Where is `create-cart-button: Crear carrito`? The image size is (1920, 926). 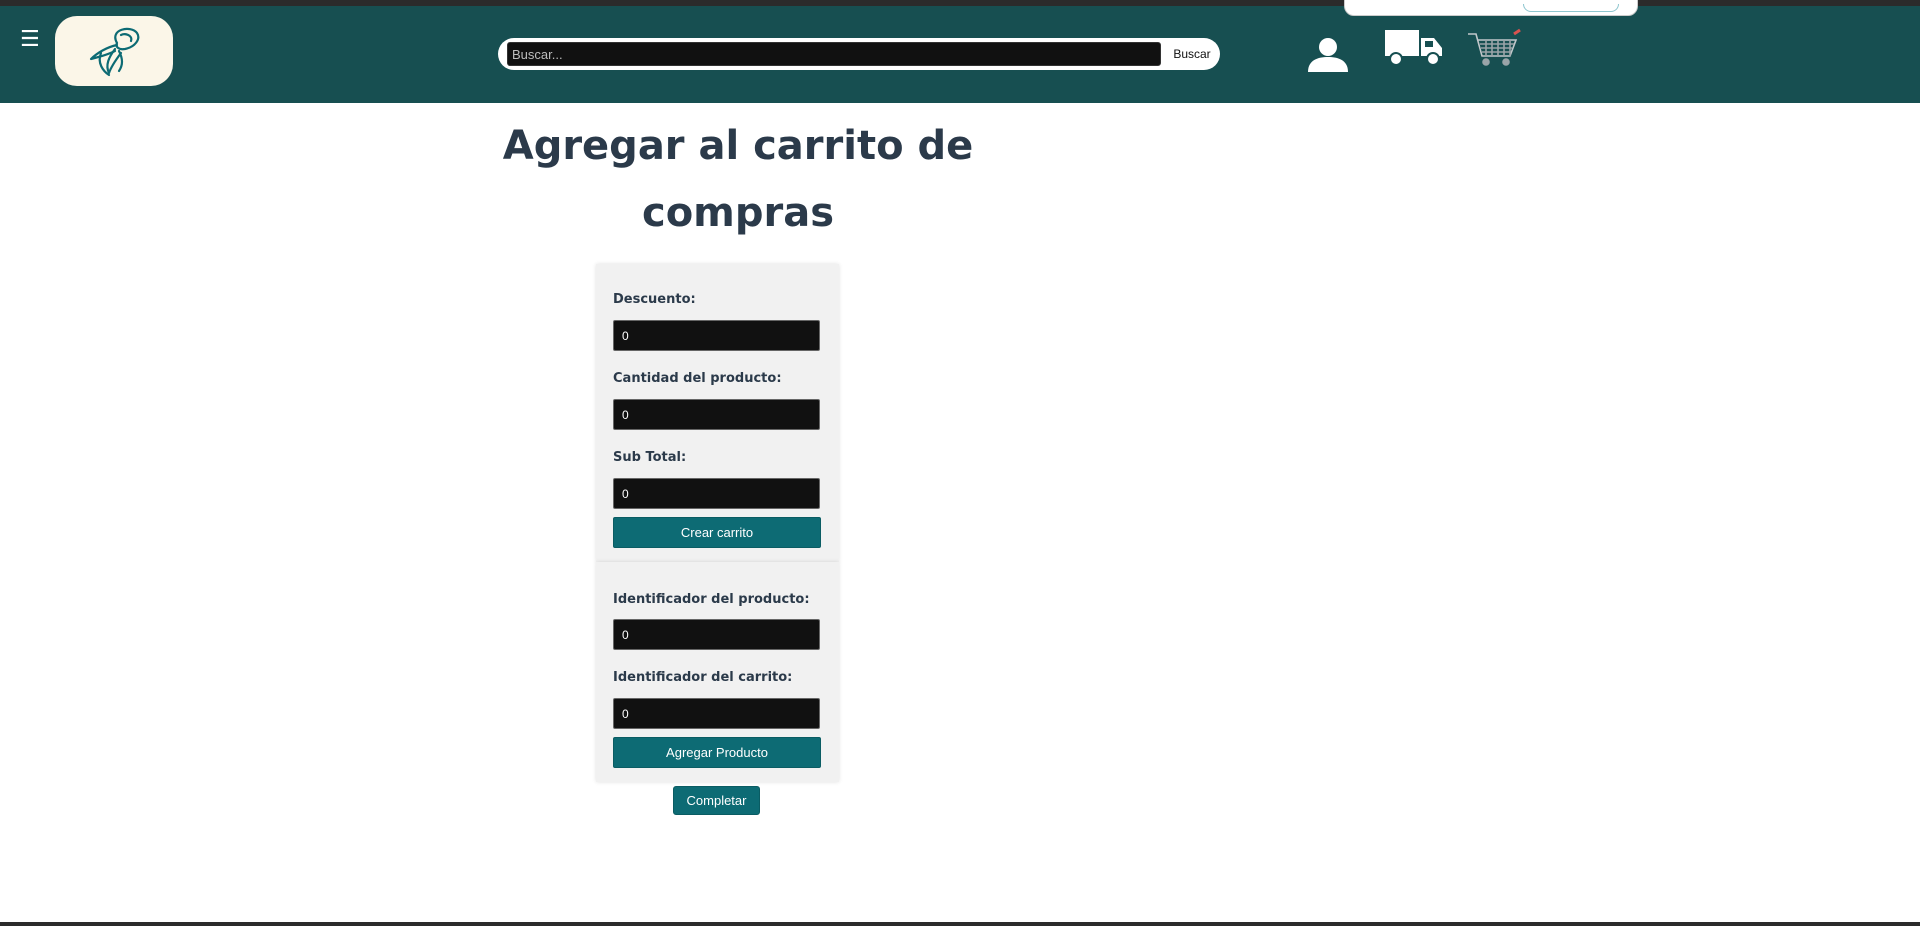 create-cart-button: Crear carrito is located at coordinates (717, 532).